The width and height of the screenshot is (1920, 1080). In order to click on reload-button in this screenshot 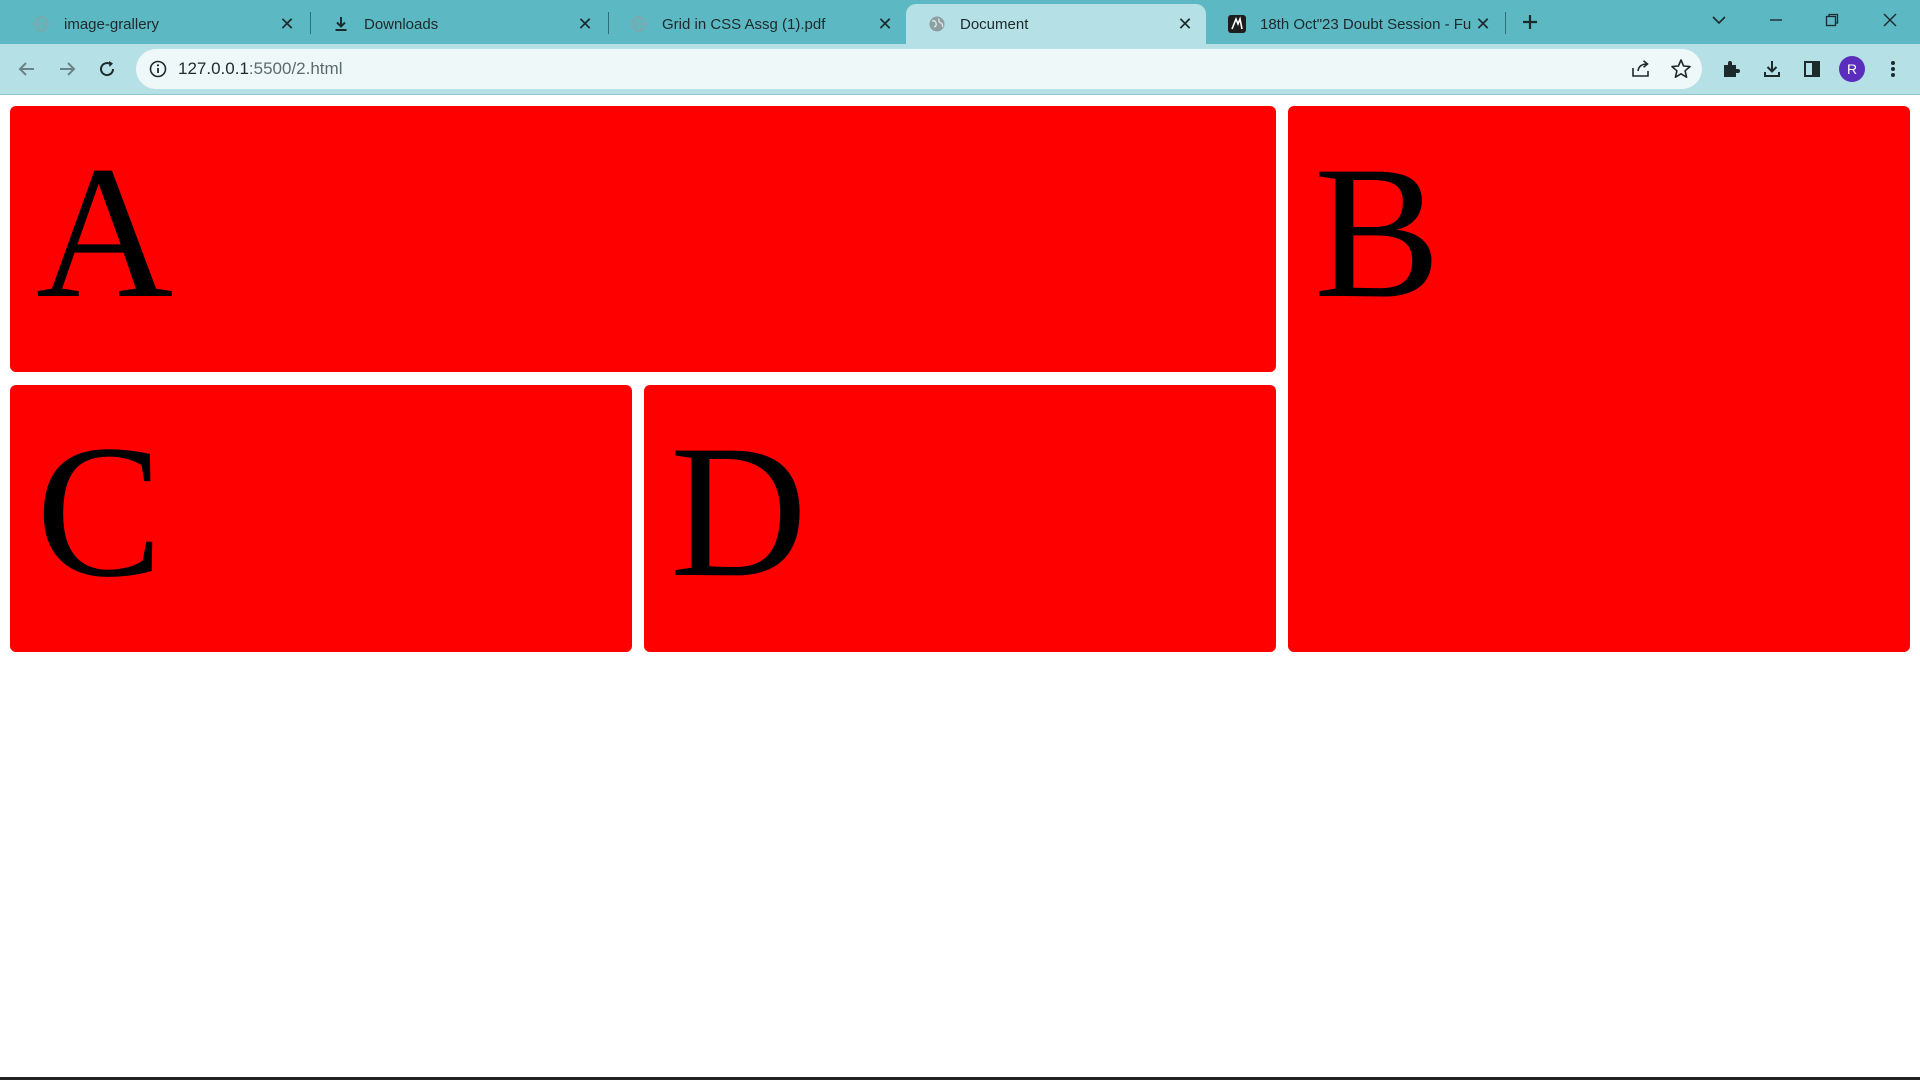, I will do `click(107, 69)`.